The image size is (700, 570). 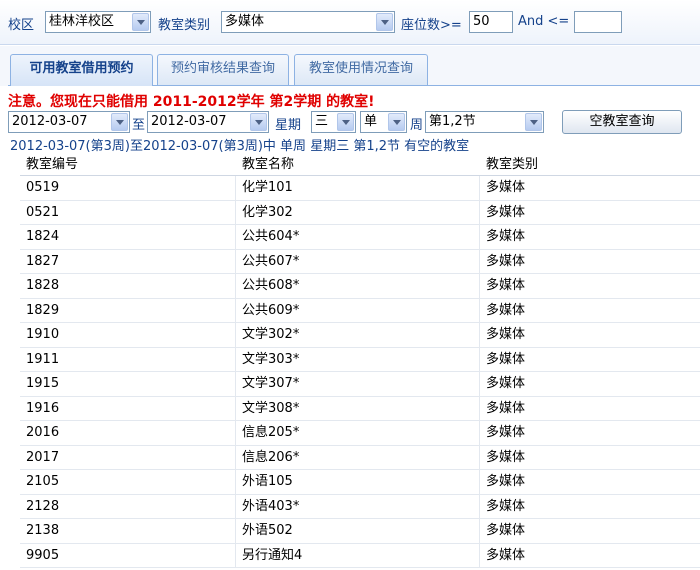 I want to click on seats-min-input: 50, so click(x=491, y=22).